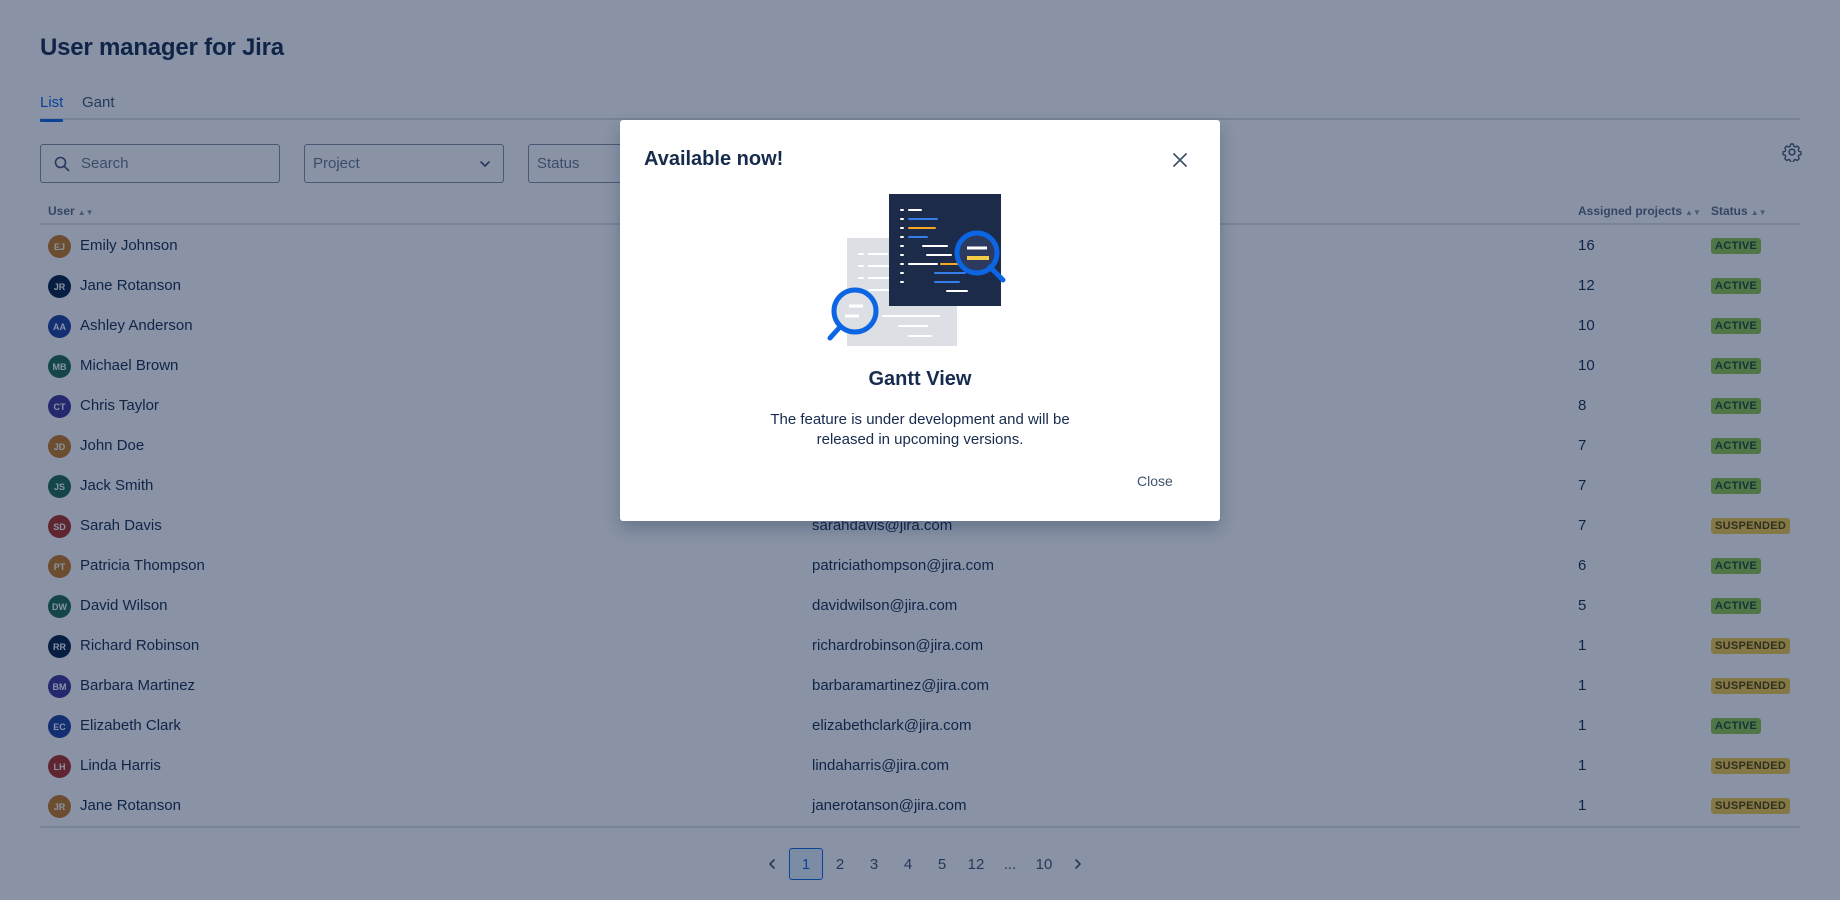 This screenshot has height=900, width=1840. Describe the element at coordinates (1155, 481) in the screenshot. I see `close-button: Close` at that location.